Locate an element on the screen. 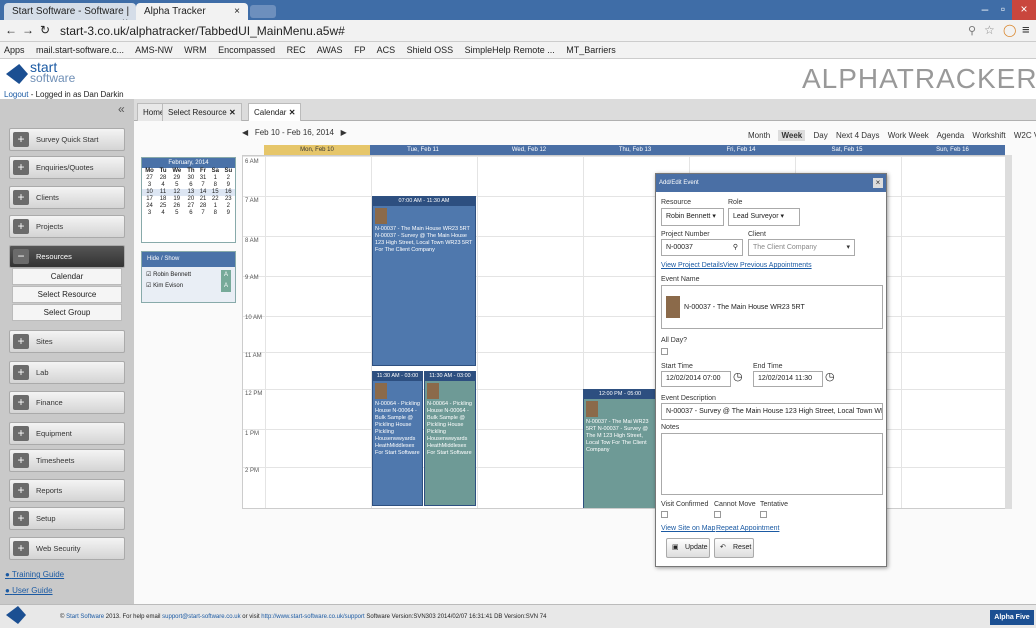  day-header-sun: Sun, Feb 16 is located at coordinates (952, 150).